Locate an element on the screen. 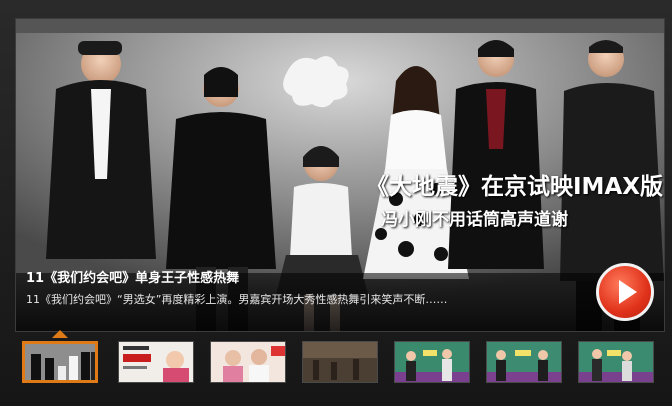 This screenshot has width=672, height=406. play-button is located at coordinates (625, 292).